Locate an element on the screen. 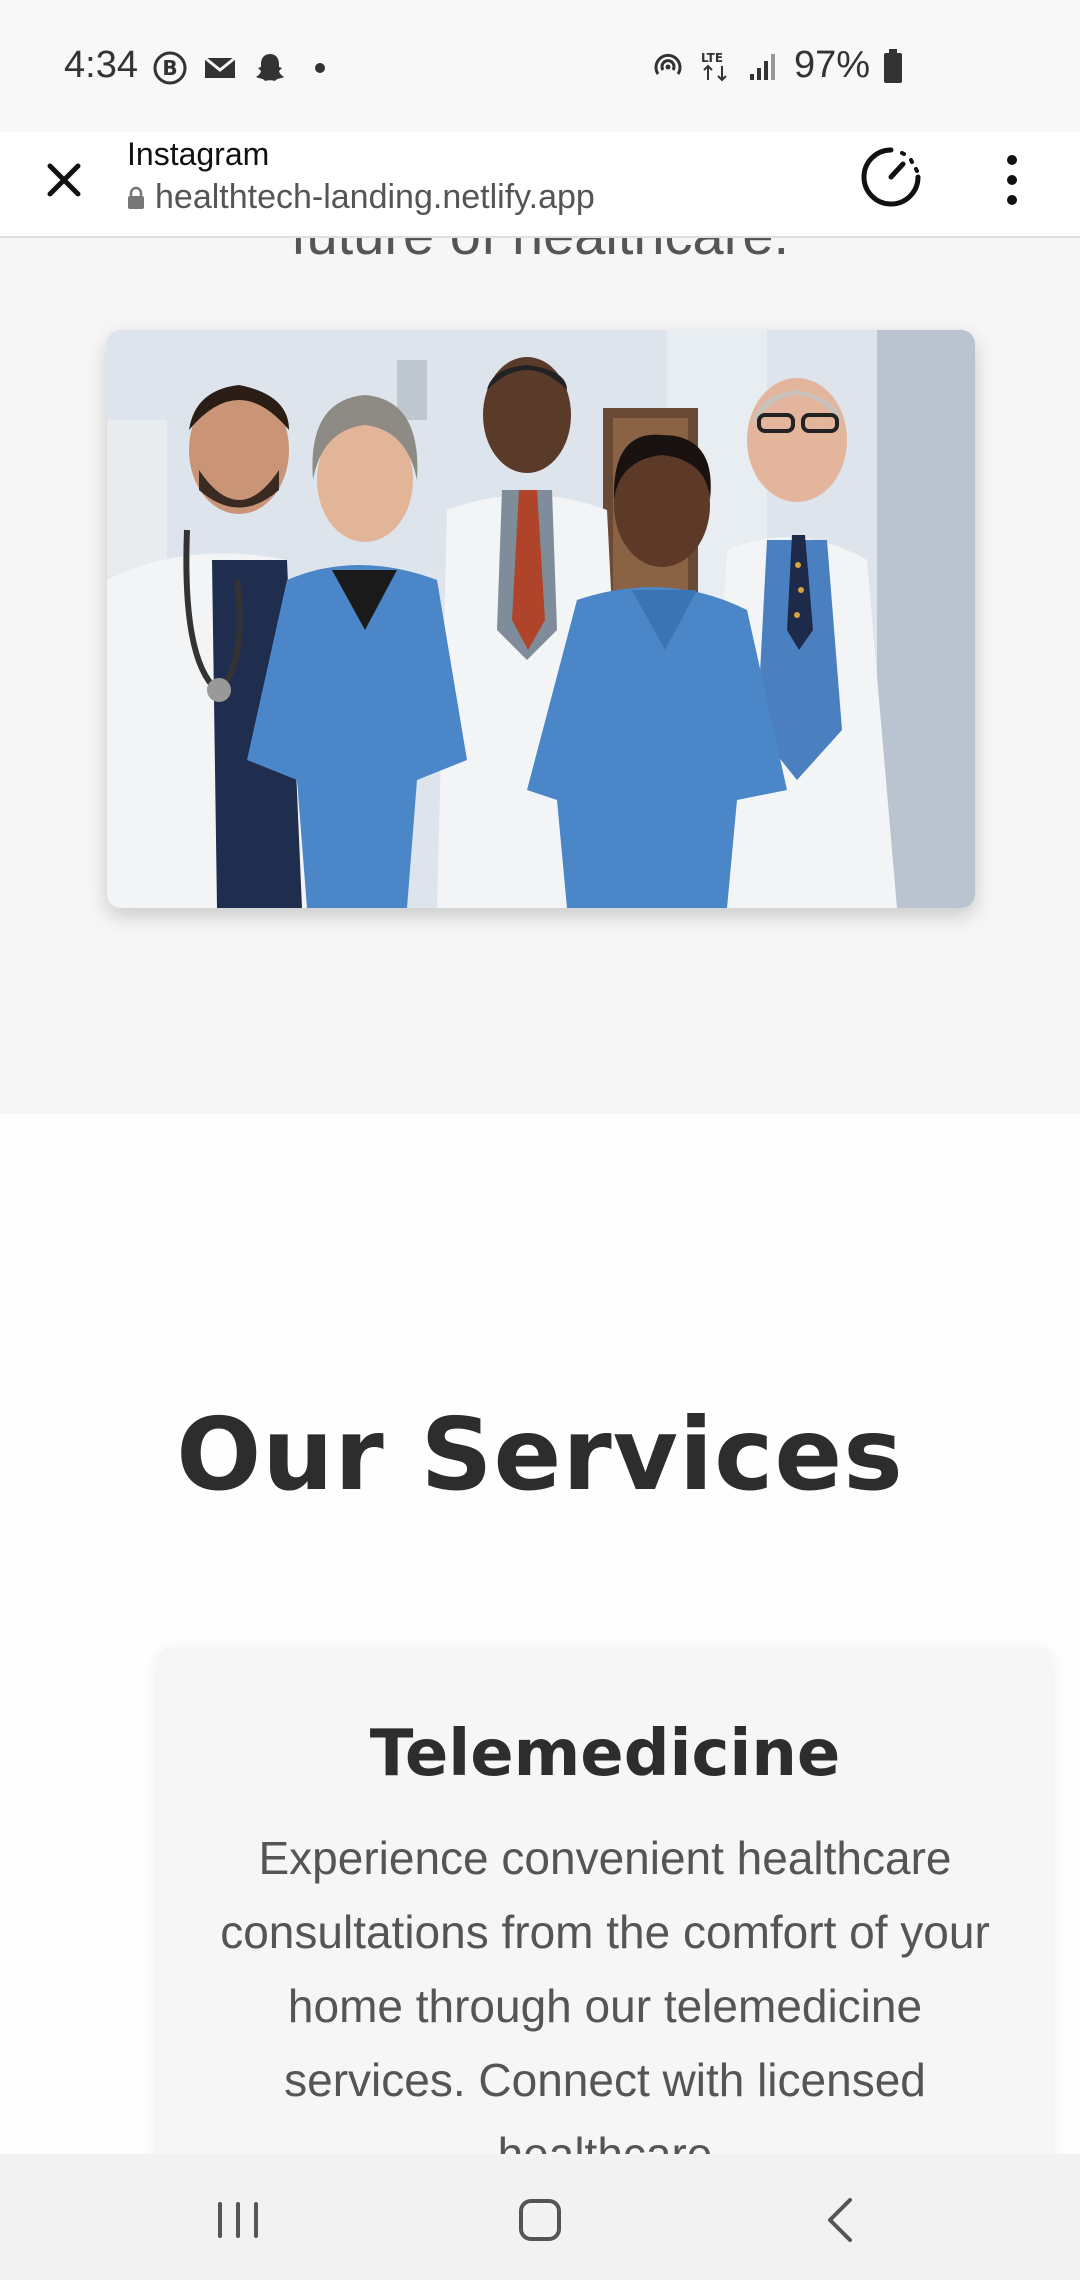 Image resolution: width=1080 pixels, height=2280 pixels. service-card-title: Telemedicine is located at coordinates (605, 1754).